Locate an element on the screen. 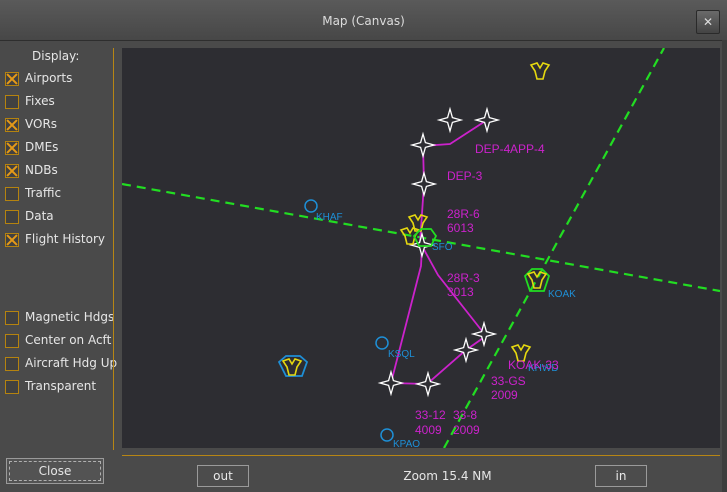 Image resolution: width=727 pixels, height=492 pixels. airports-checkbox is located at coordinates (12, 79).